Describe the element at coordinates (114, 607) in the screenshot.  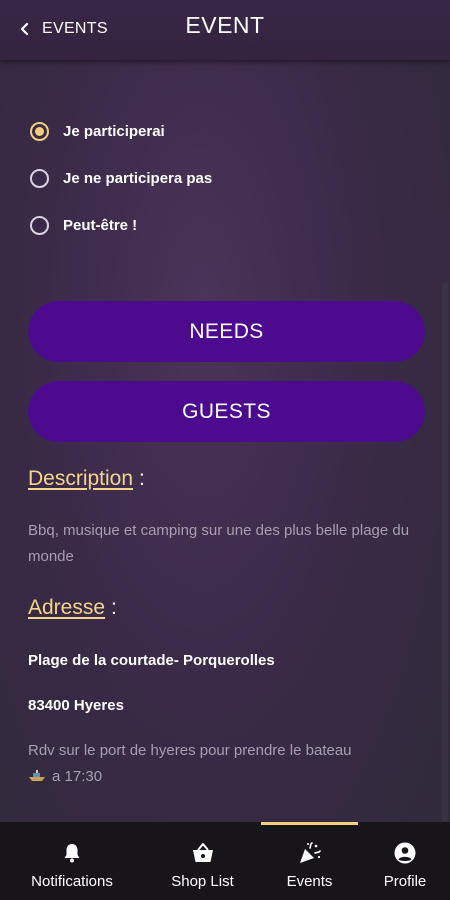
I see `address-heading-colon: :` at that location.